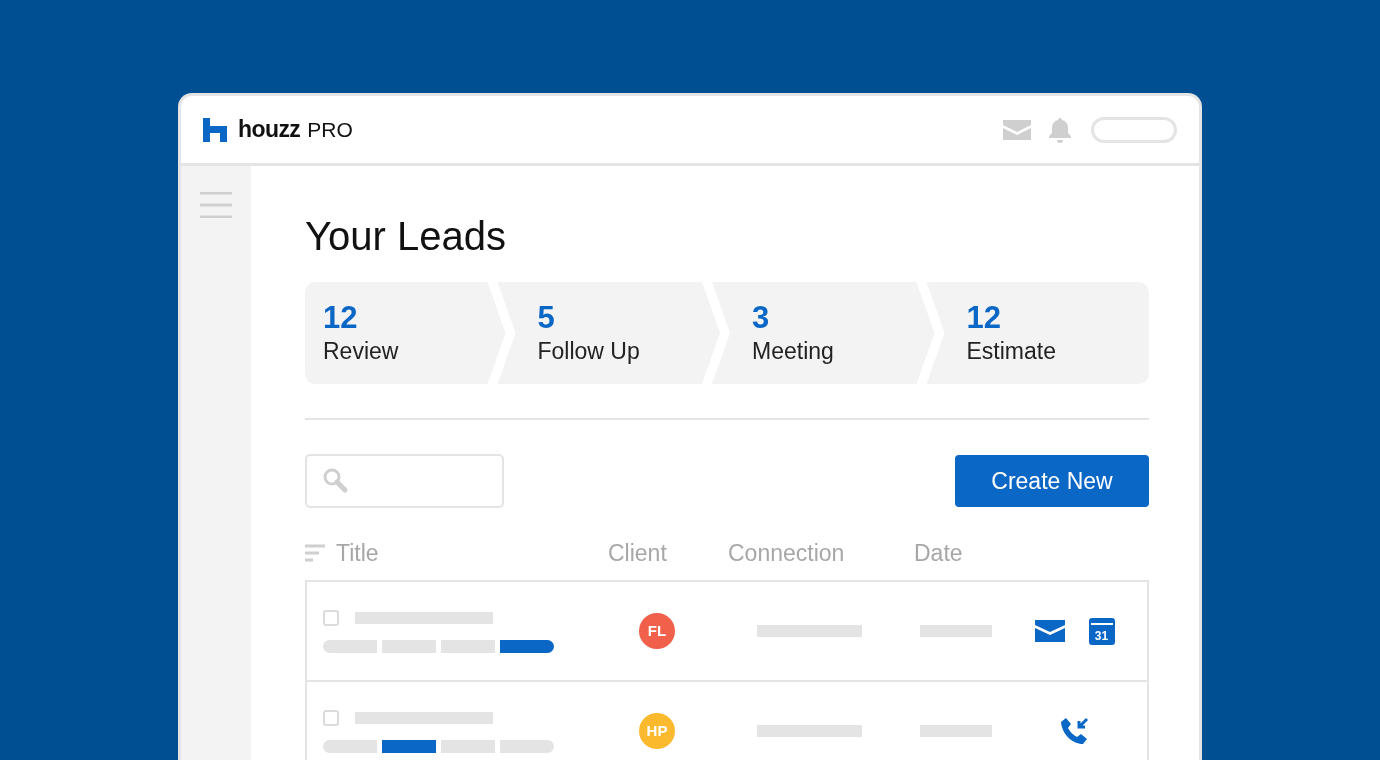 The width and height of the screenshot is (1380, 760). Describe the element at coordinates (1074, 731) in the screenshot. I see `incoming-call-icon` at that location.